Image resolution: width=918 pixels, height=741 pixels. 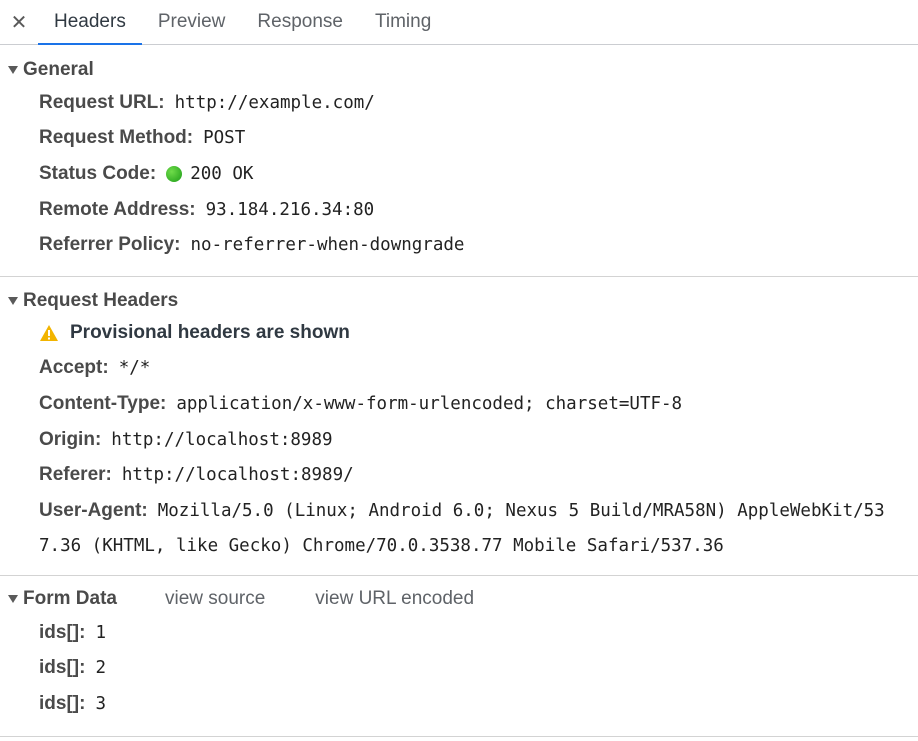 What do you see at coordinates (459, 301) in the screenshot?
I see `request-headers-header: Request Headers` at bounding box center [459, 301].